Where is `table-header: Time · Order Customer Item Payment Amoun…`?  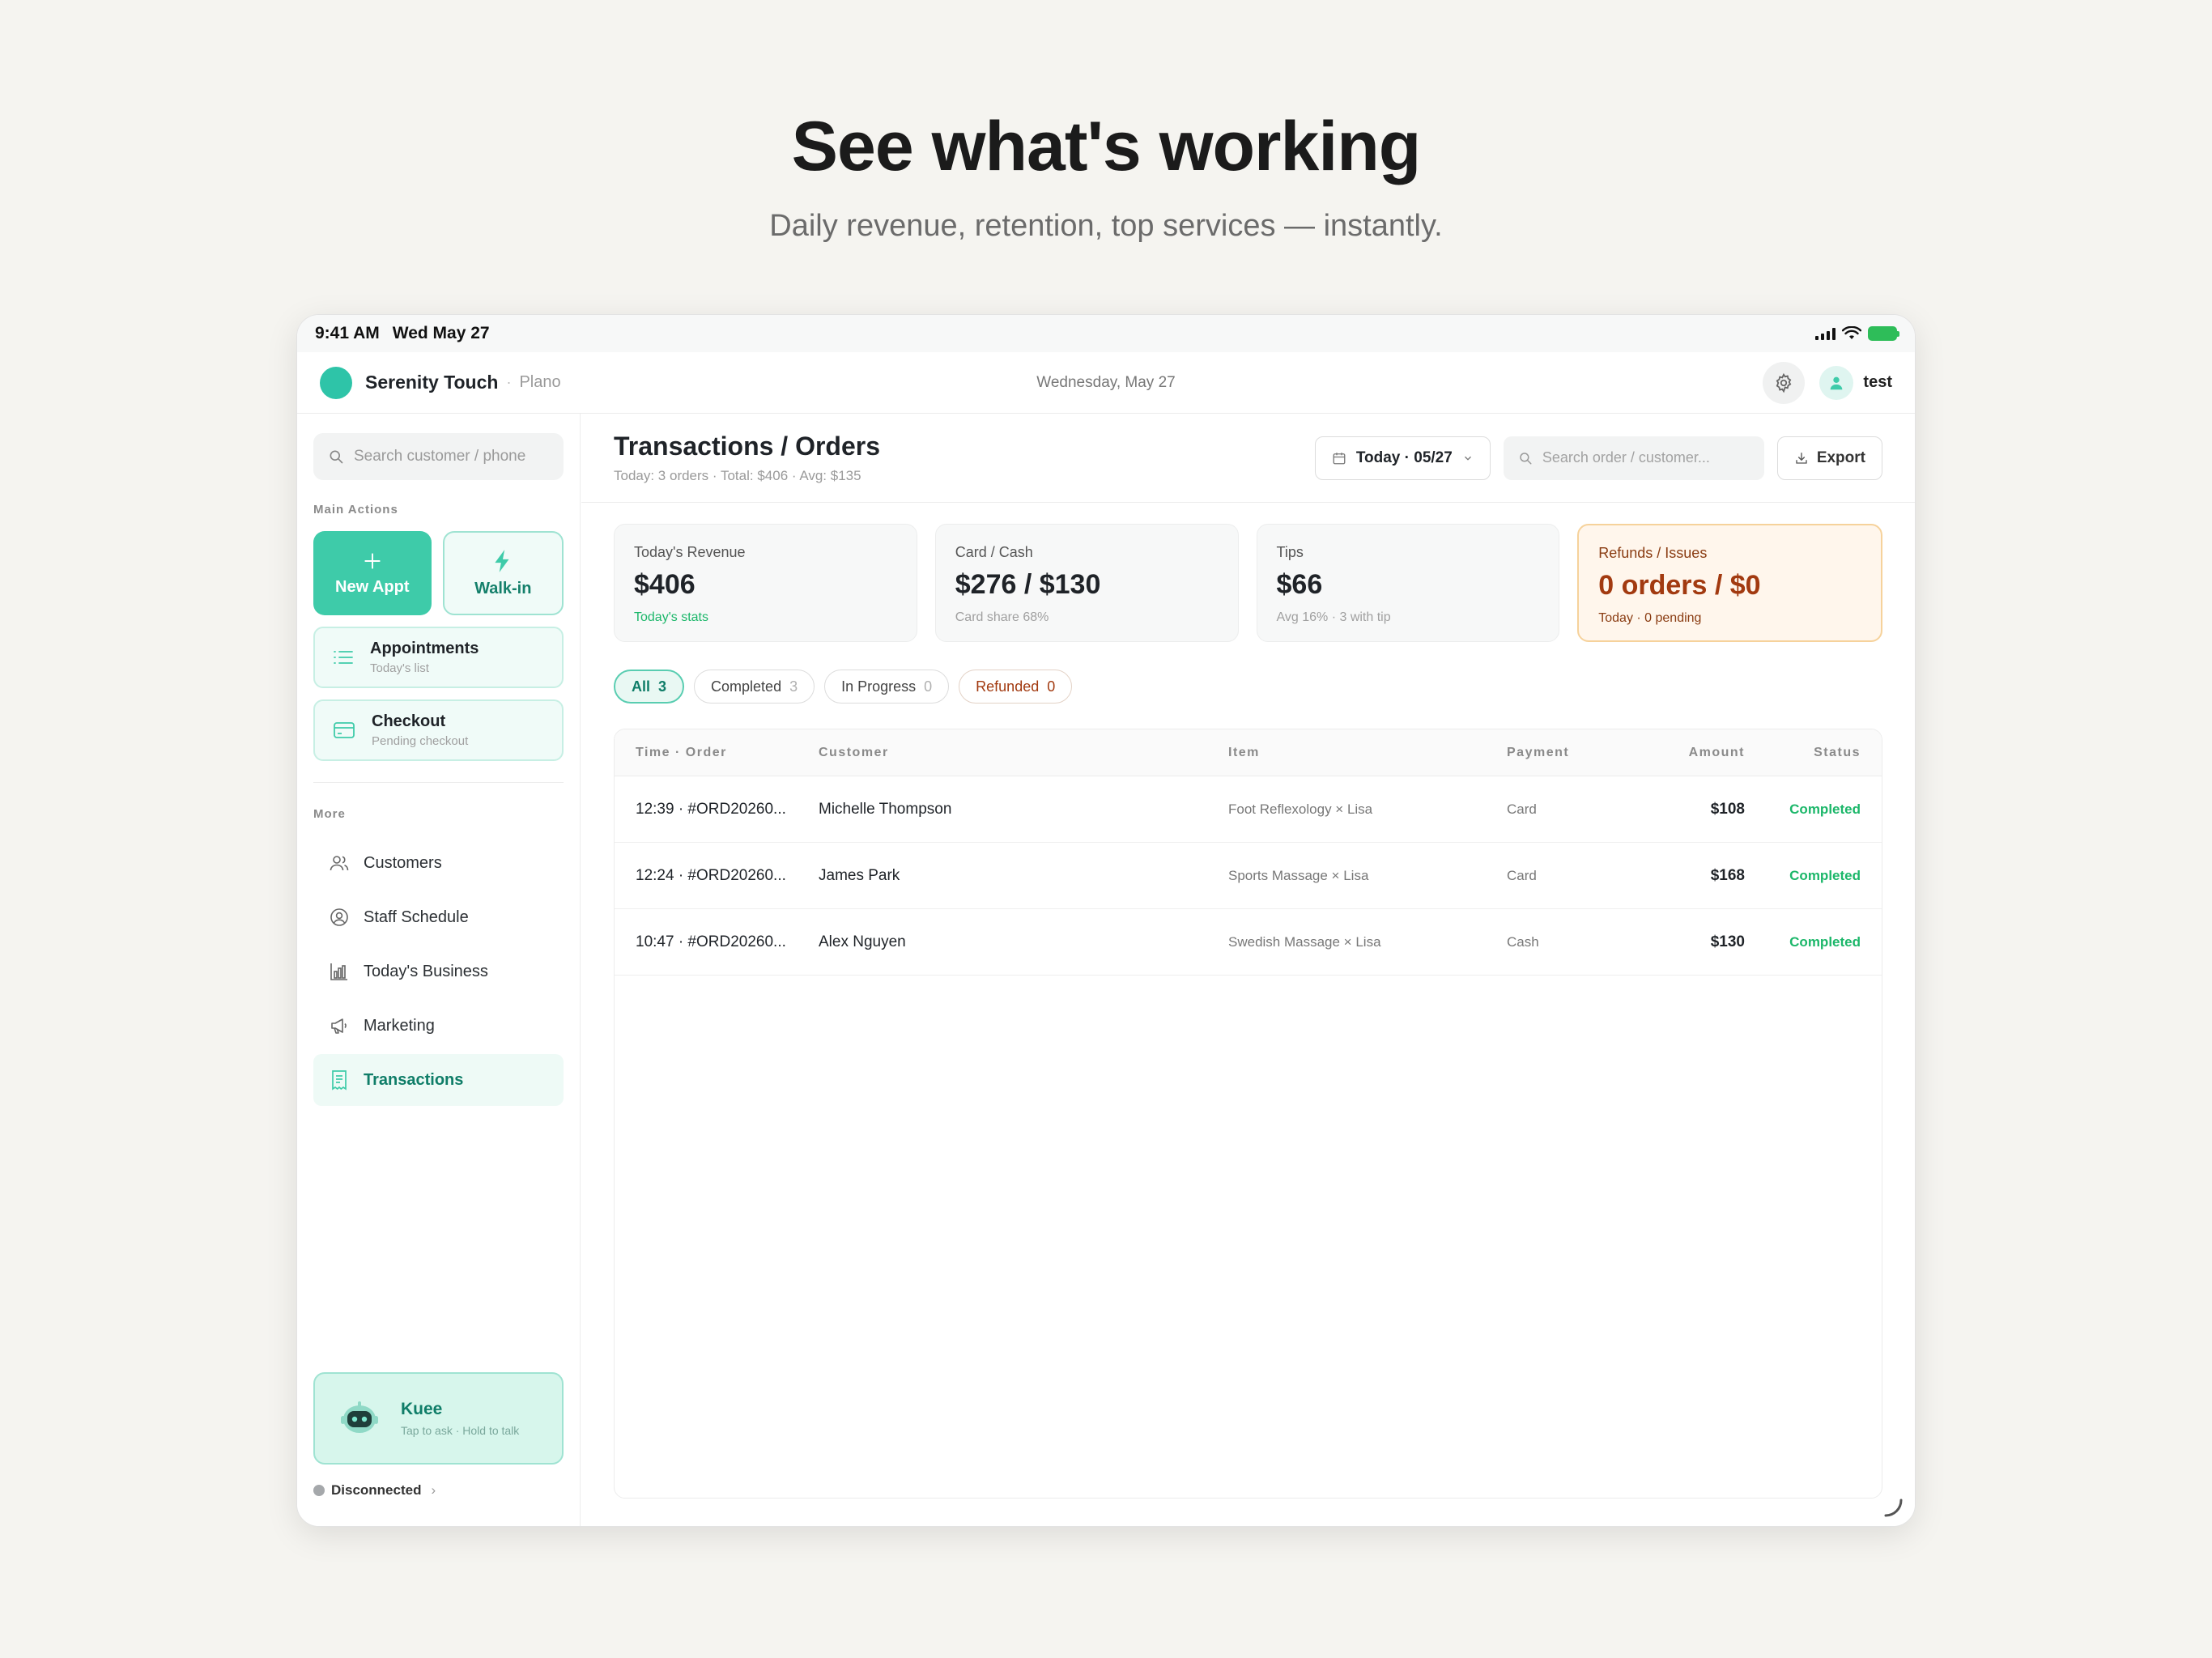 table-header: Time · Order Customer Item Payment Amoun… is located at coordinates (1248, 752).